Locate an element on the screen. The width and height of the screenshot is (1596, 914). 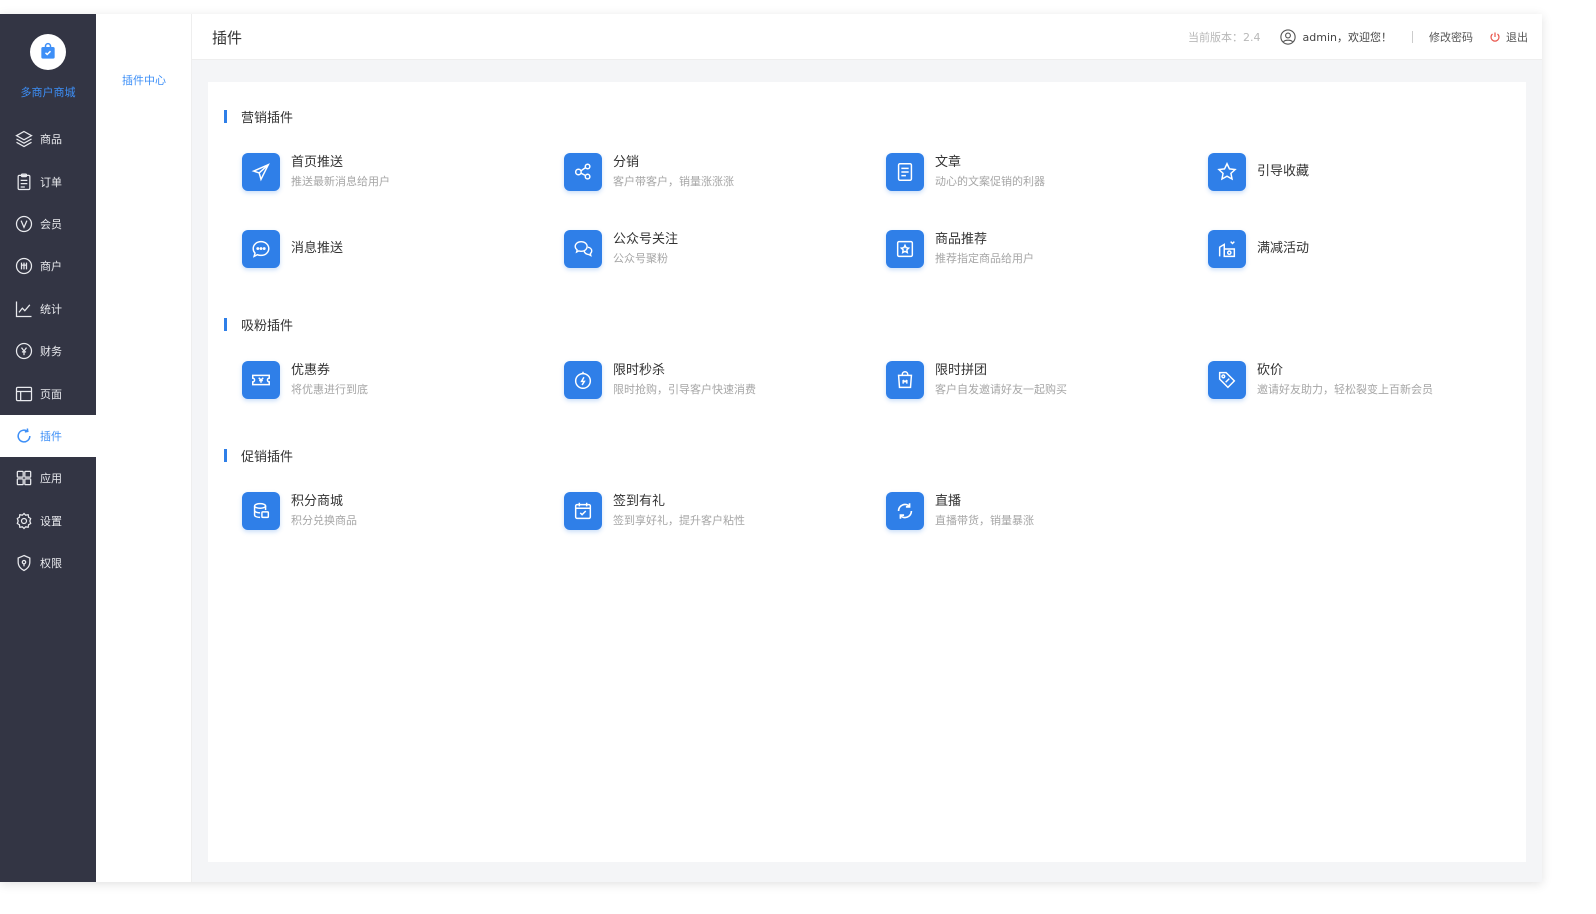
user-info: admin，欢迎您！ is located at coordinates (1335, 37).